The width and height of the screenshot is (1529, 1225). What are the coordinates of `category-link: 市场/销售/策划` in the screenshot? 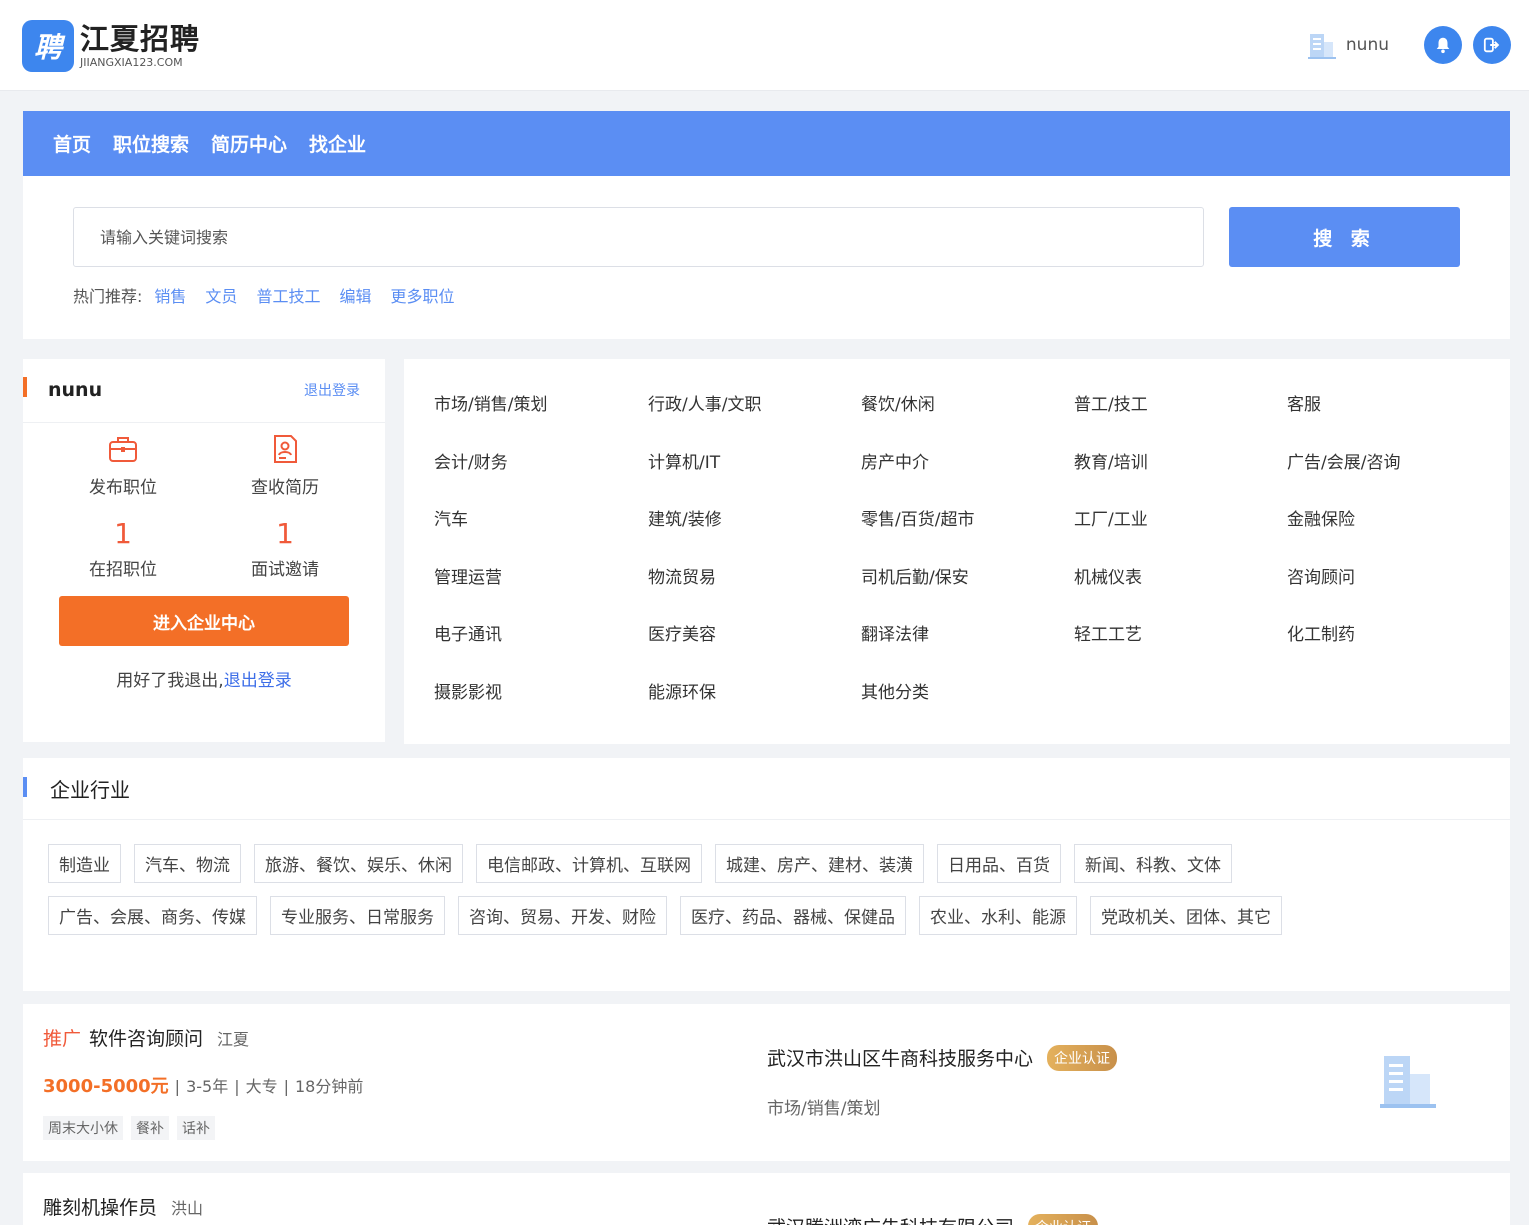 It's located at (490, 402).